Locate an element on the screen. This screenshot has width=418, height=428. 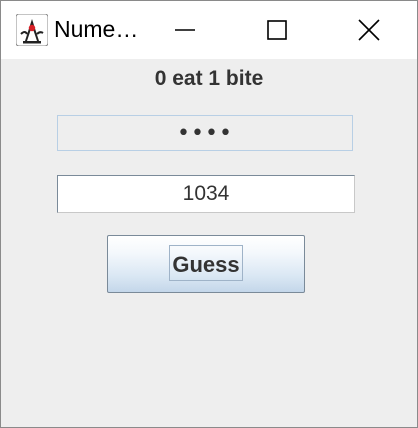
secret-number-mask: •••• is located at coordinates (205, 133).